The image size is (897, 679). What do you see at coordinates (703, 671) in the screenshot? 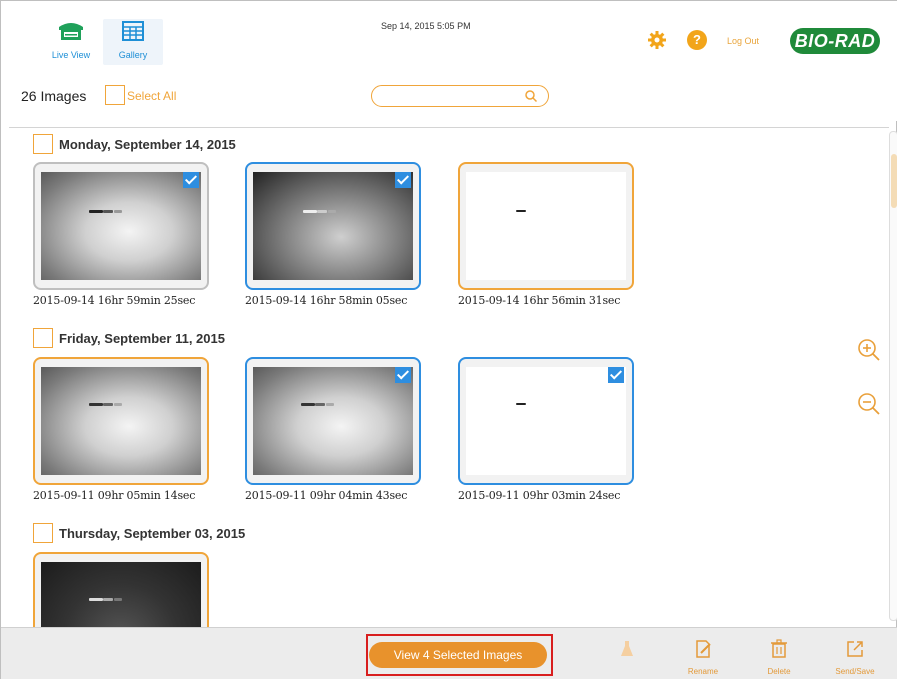
I see `rename-label: Rename` at bounding box center [703, 671].